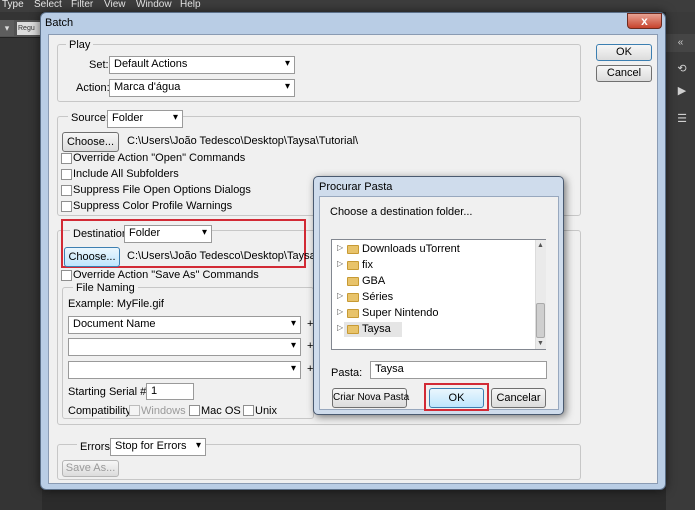  I want to click on play-legend: Play, so click(80, 45).